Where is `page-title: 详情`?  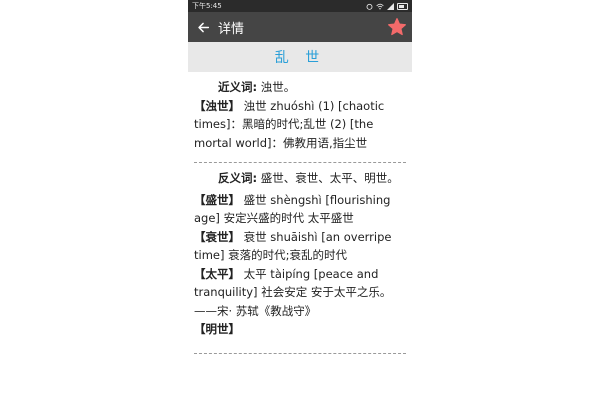
page-title: 详情 is located at coordinates (231, 29).